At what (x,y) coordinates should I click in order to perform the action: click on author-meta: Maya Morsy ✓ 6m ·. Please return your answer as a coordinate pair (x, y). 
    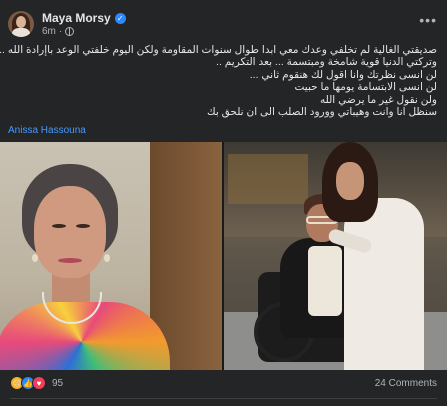
    Looking at the image, I should click on (84, 24).